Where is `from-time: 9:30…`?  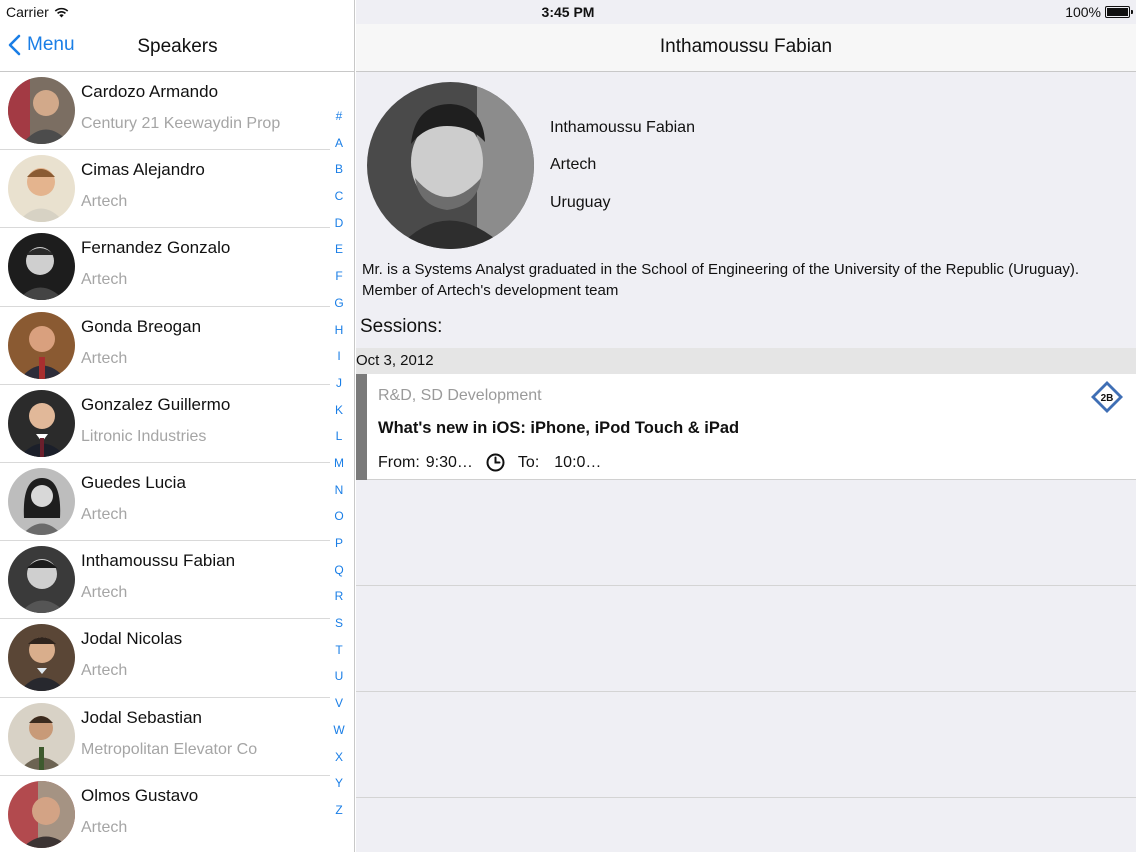
from-time: 9:30… is located at coordinates (449, 462).